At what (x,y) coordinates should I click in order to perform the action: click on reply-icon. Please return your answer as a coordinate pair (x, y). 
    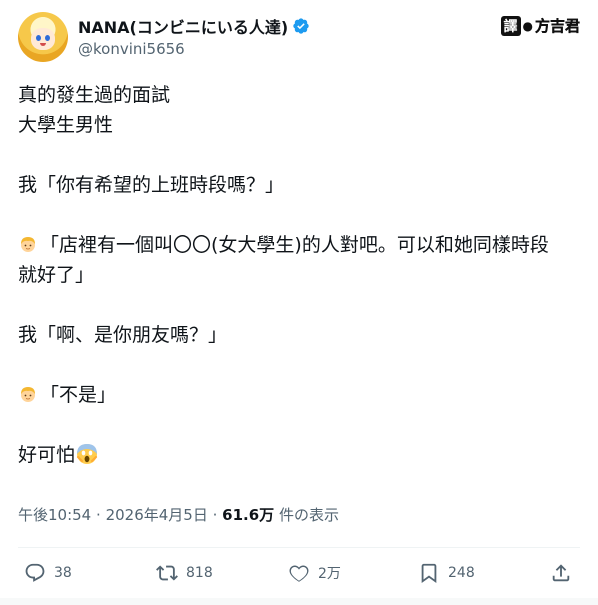
    Looking at the image, I should click on (35, 572).